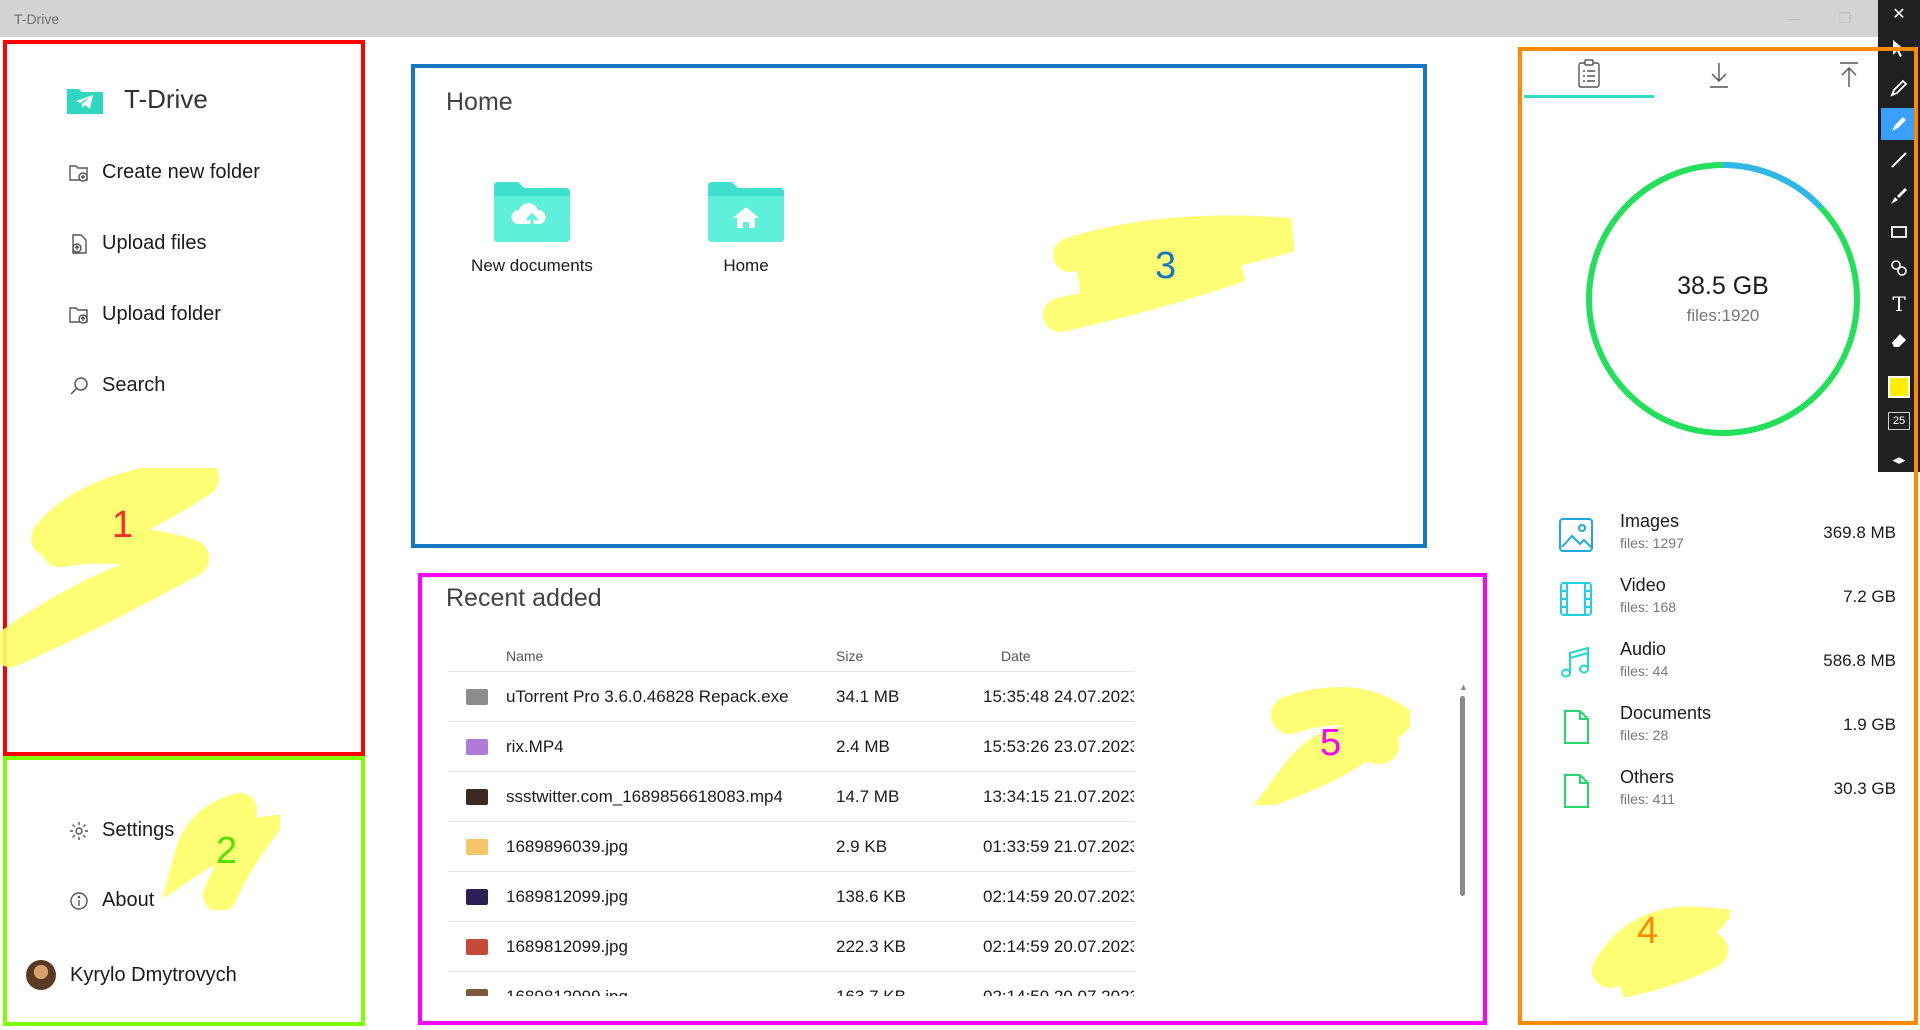 This screenshot has height=1030, width=1920. What do you see at coordinates (123, 525) in the screenshot?
I see `annotation-number-1: 1` at bounding box center [123, 525].